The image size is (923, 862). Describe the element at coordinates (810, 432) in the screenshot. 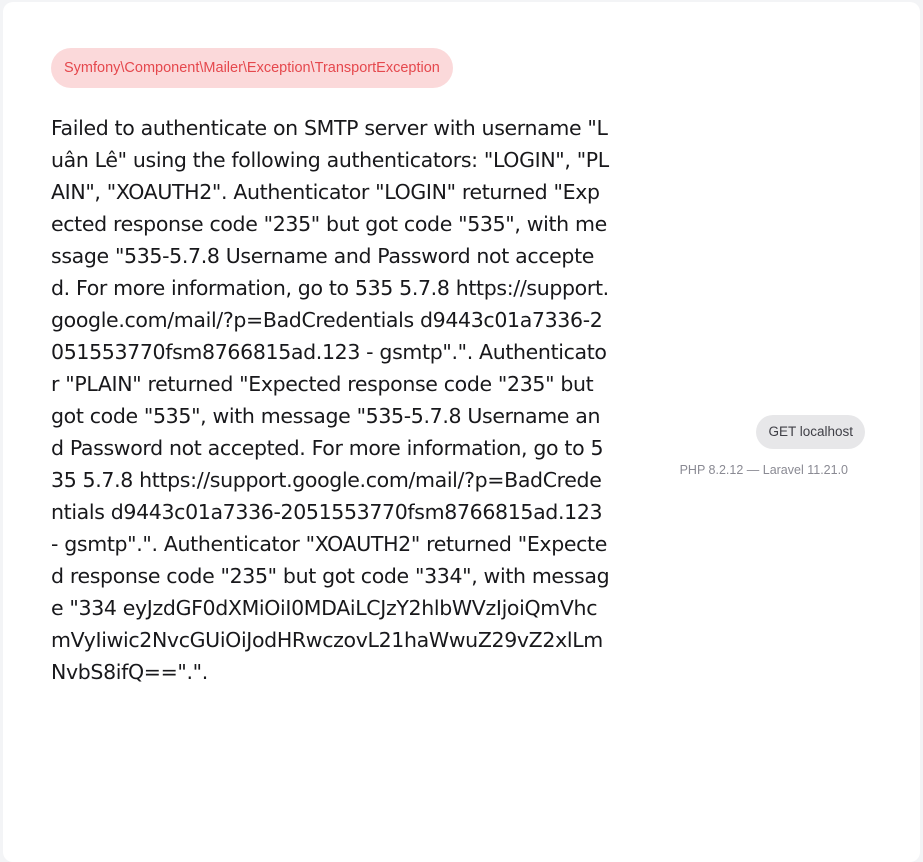

I see `request-method-url-badge: GET localhost` at that location.